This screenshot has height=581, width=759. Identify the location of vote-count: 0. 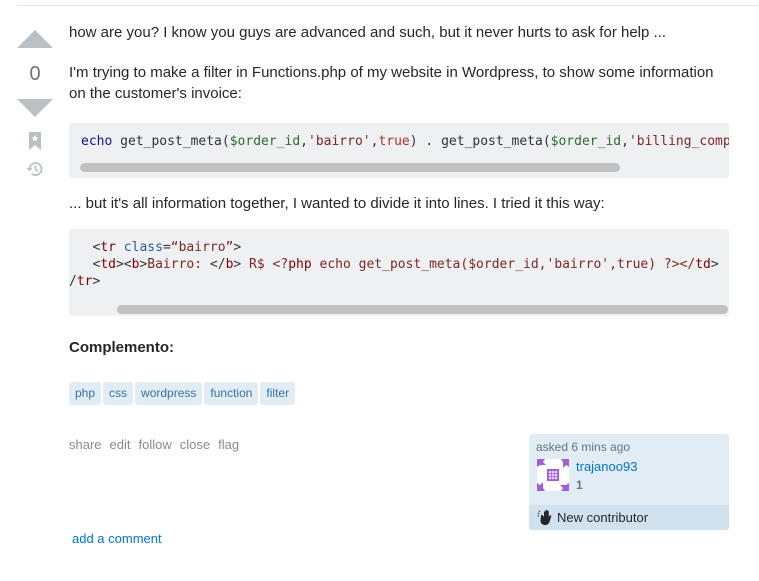
(35, 74).